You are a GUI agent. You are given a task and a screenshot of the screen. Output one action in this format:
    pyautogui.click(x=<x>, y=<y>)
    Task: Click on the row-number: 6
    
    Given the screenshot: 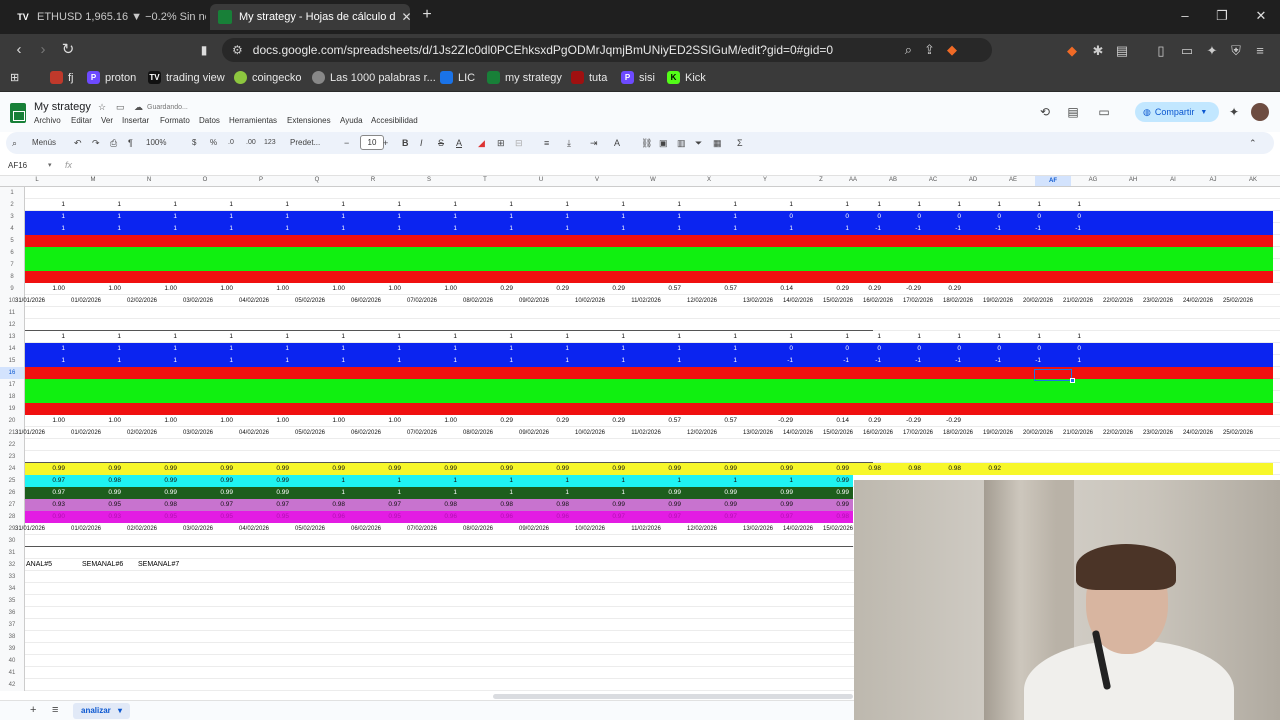 What is the action you would take?
    pyautogui.click(x=12, y=253)
    